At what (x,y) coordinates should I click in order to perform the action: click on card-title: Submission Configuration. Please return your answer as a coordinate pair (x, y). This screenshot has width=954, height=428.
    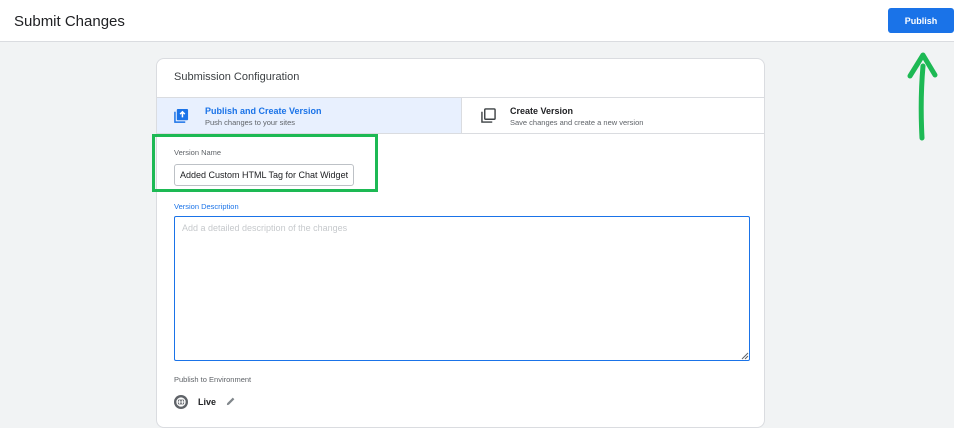
    Looking at the image, I should click on (237, 77).